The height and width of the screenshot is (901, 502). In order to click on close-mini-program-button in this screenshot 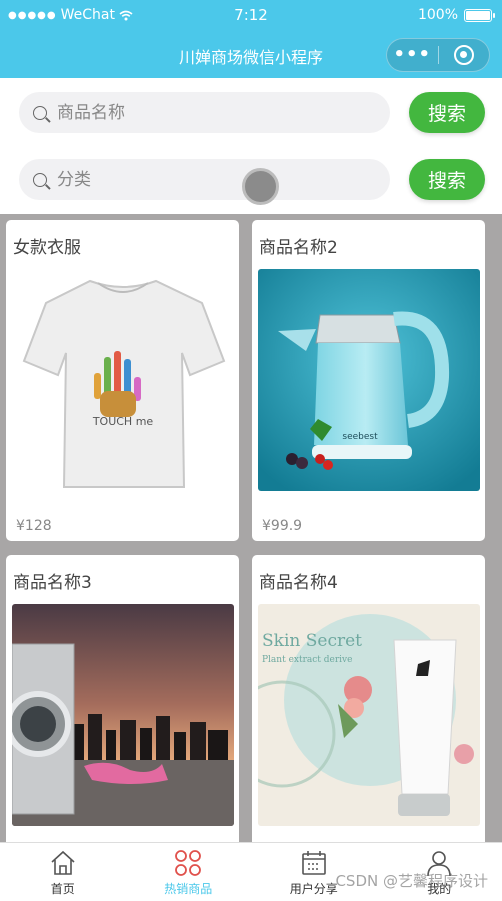, I will do `click(463, 55)`.